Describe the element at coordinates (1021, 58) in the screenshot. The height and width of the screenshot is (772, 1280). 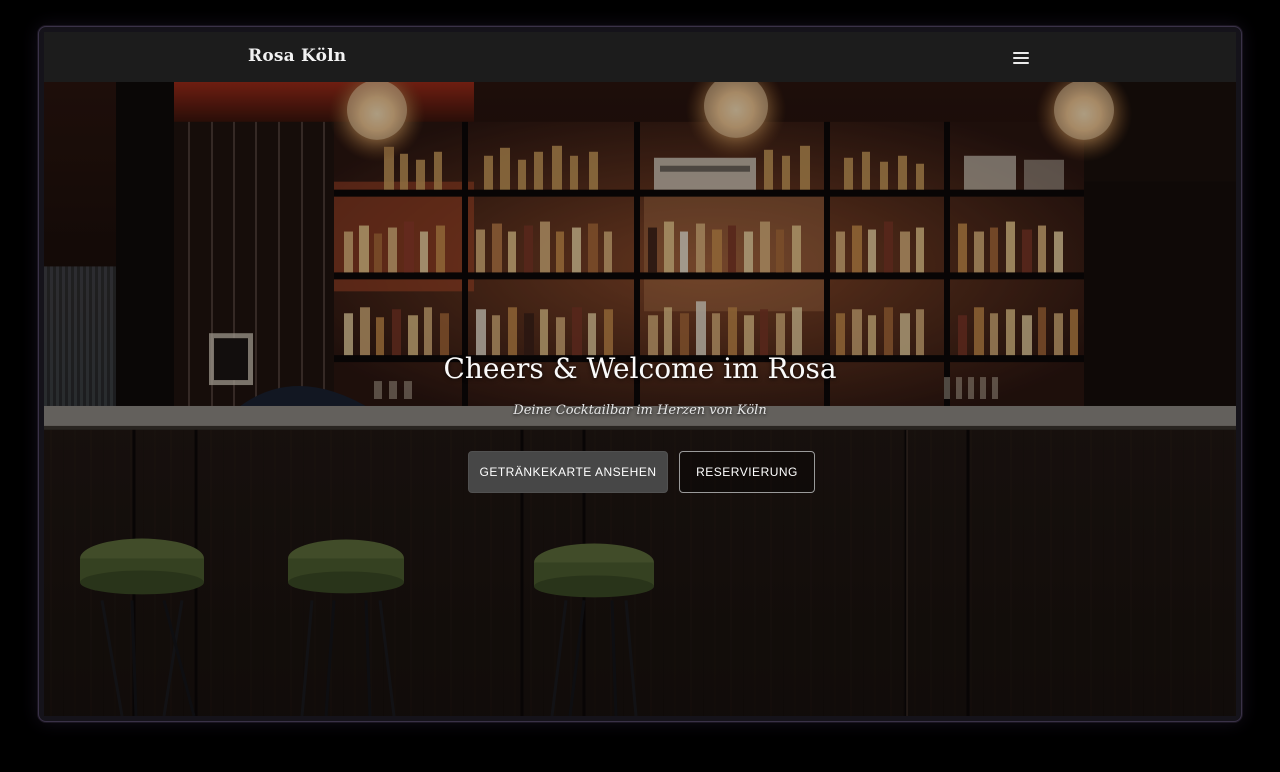
I see `hamburger-menu-icon` at that location.